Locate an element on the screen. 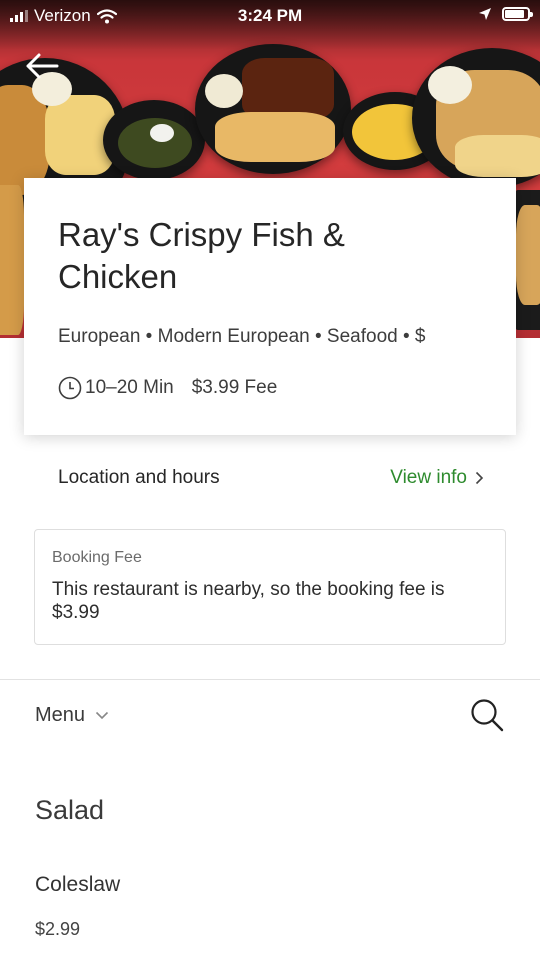  menu-bar: Menu is located at coordinates (269, 715).